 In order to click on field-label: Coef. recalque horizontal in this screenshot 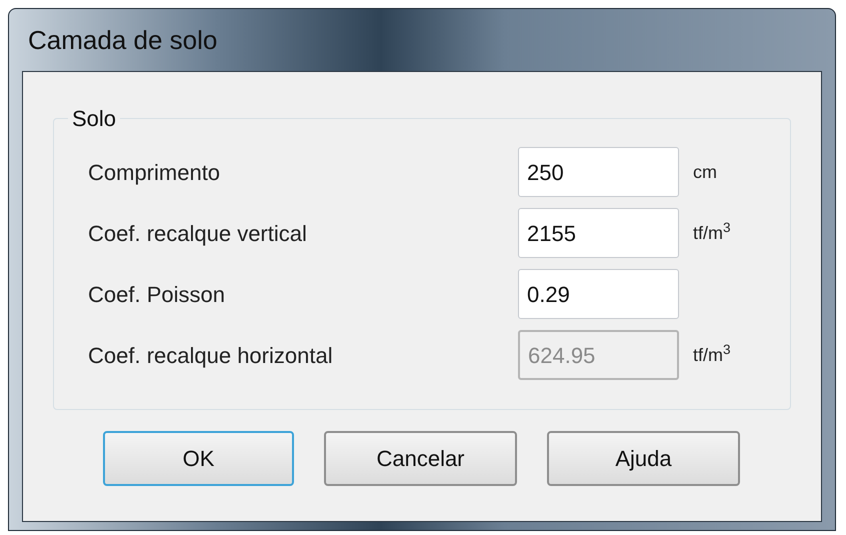, I will do `click(211, 356)`.